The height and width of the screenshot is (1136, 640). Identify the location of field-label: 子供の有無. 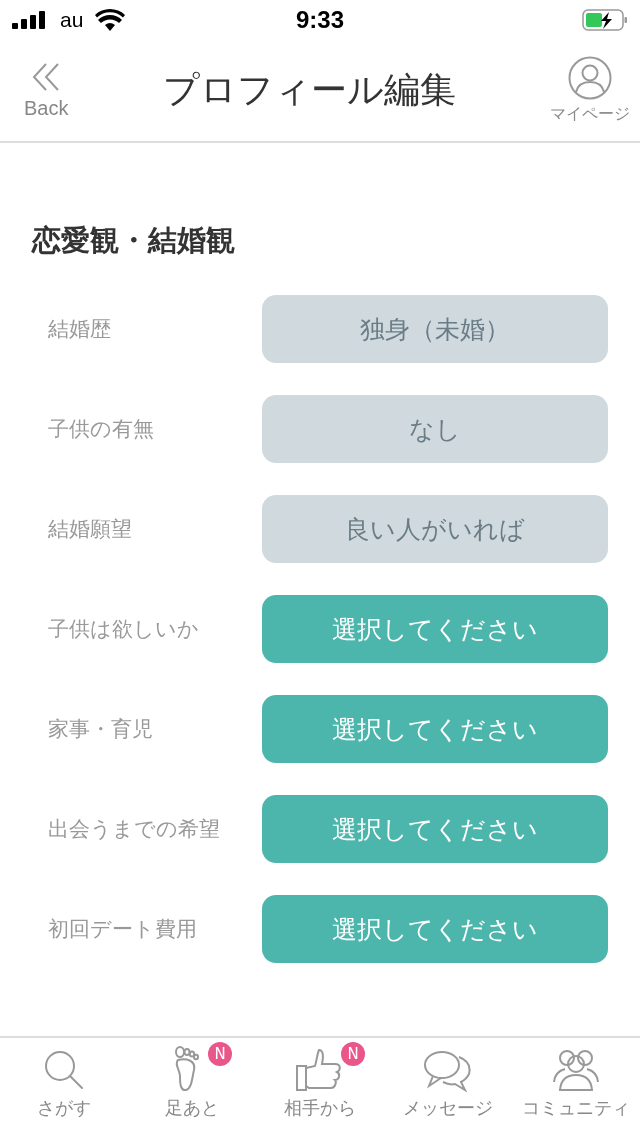
(101, 429).